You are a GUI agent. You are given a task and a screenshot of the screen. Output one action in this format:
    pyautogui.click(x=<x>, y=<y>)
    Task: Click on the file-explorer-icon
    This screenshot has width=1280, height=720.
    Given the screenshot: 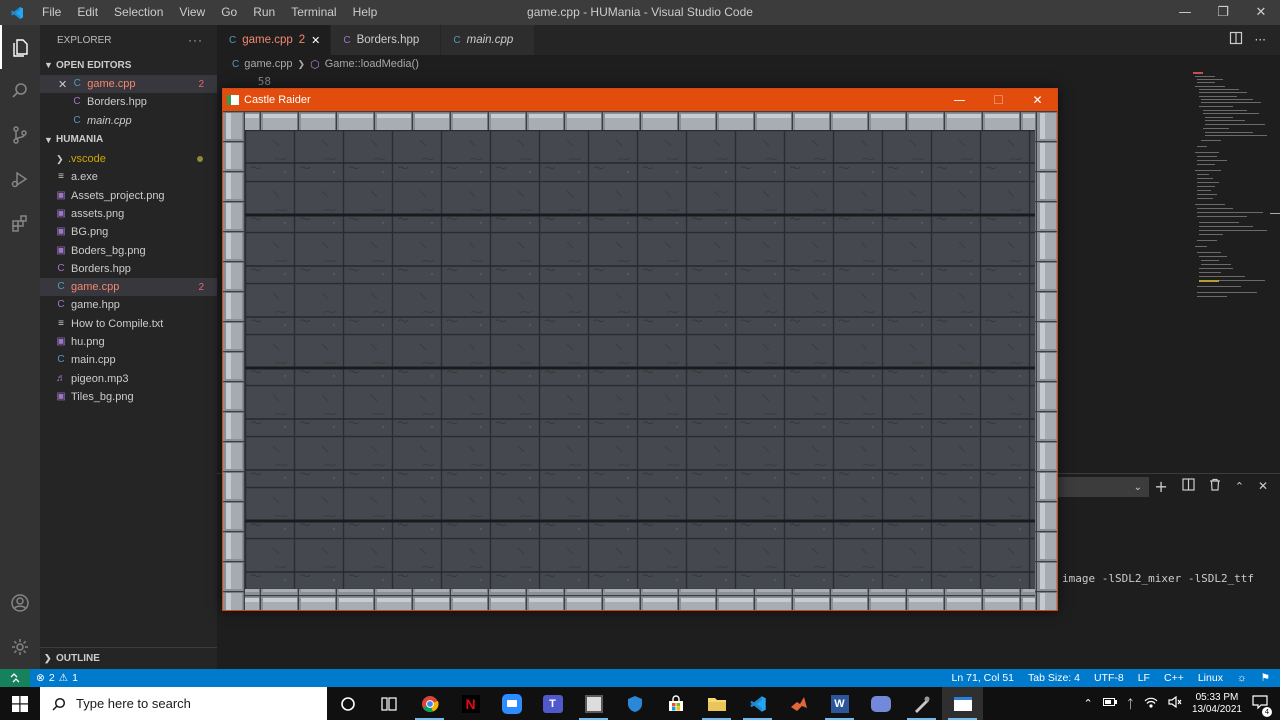 What is the action you would take?
    pyautogui.click(x=716, y=703)
    